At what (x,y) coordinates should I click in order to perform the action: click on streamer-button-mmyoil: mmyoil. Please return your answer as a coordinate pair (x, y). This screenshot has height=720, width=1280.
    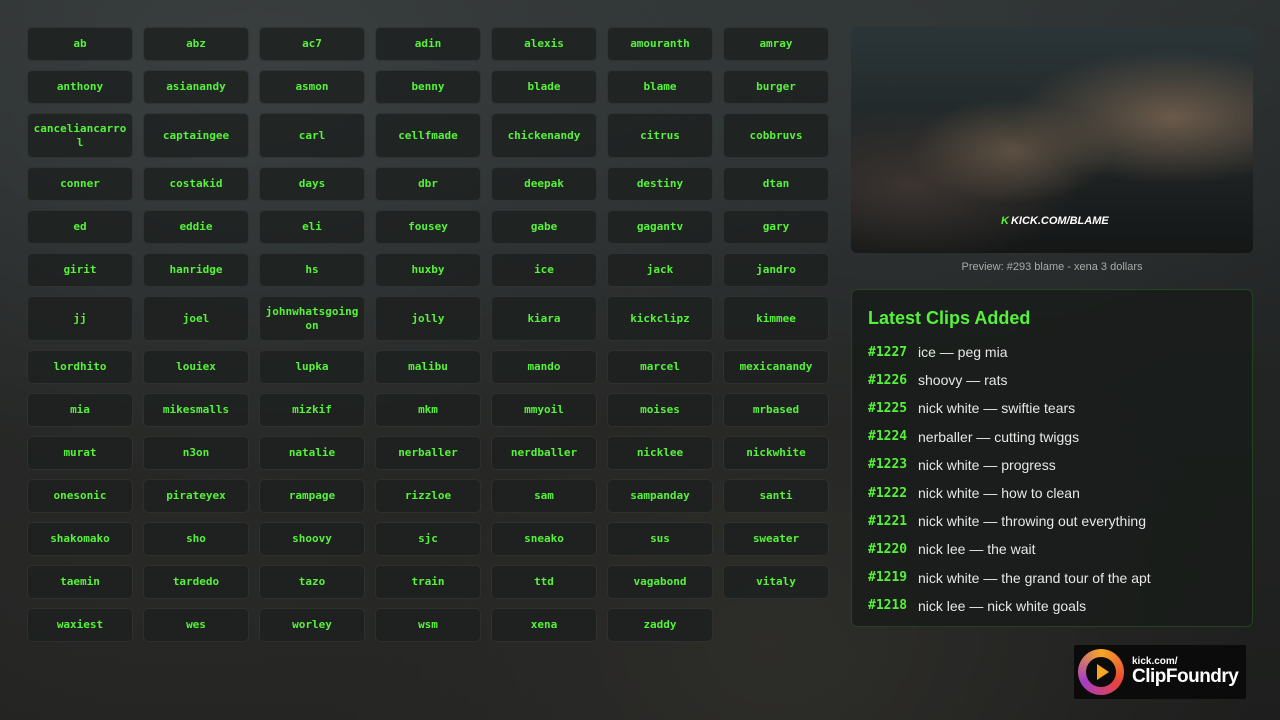
    Looking at the image, I should click on (544, 410).